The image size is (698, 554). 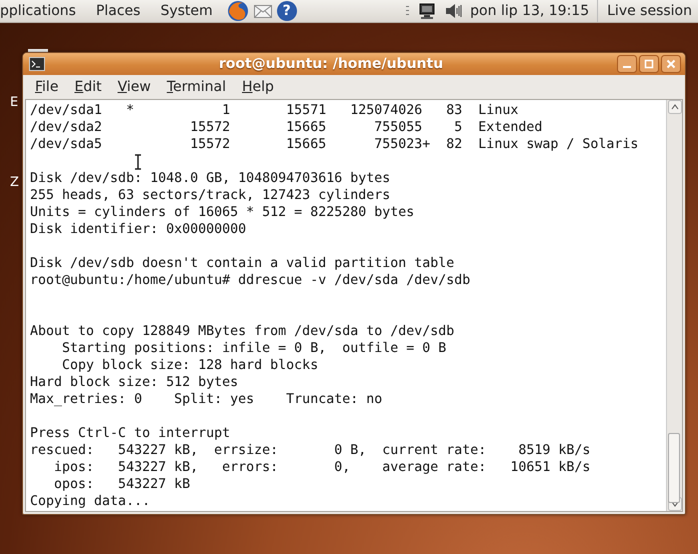 What do you see at coordinates (331, 64) in the screenshot?
I see `window-title: root@ubuntu: /home/ubuntu` at bounding box center [331, 64].